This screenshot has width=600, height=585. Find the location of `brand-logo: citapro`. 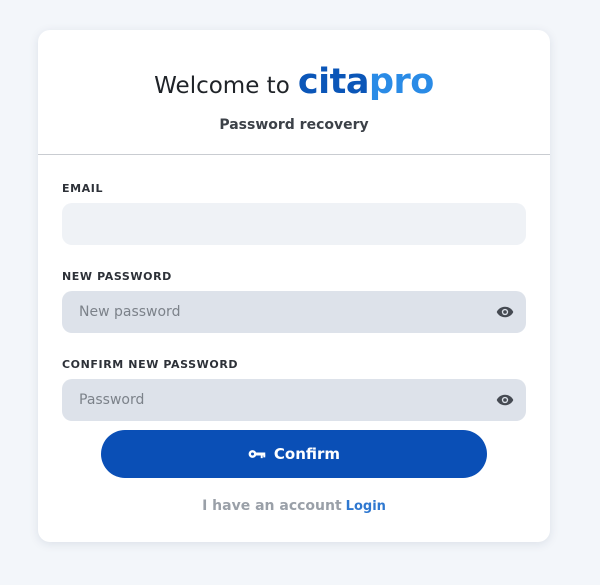

brand-logo: citapro is located at coordinates (366, 82).